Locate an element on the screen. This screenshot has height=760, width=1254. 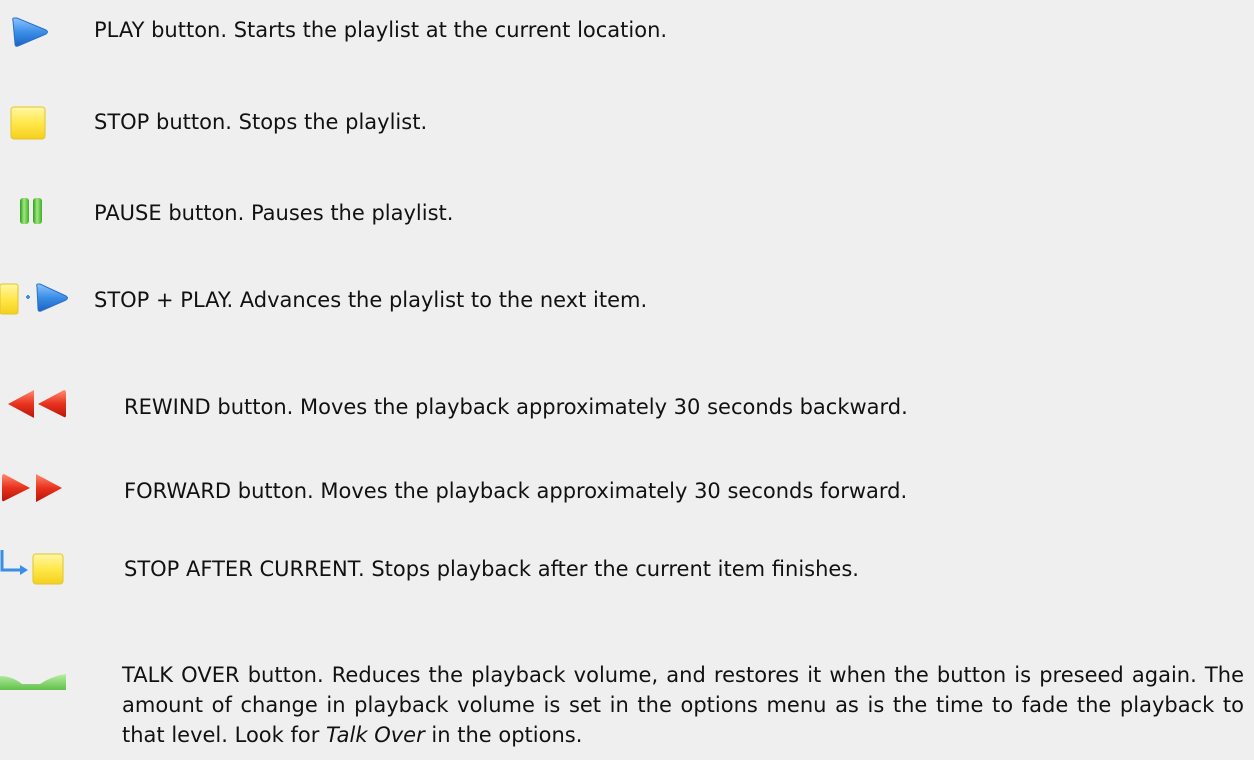
stop-after-current-icon is located at coordinates (36, 567).